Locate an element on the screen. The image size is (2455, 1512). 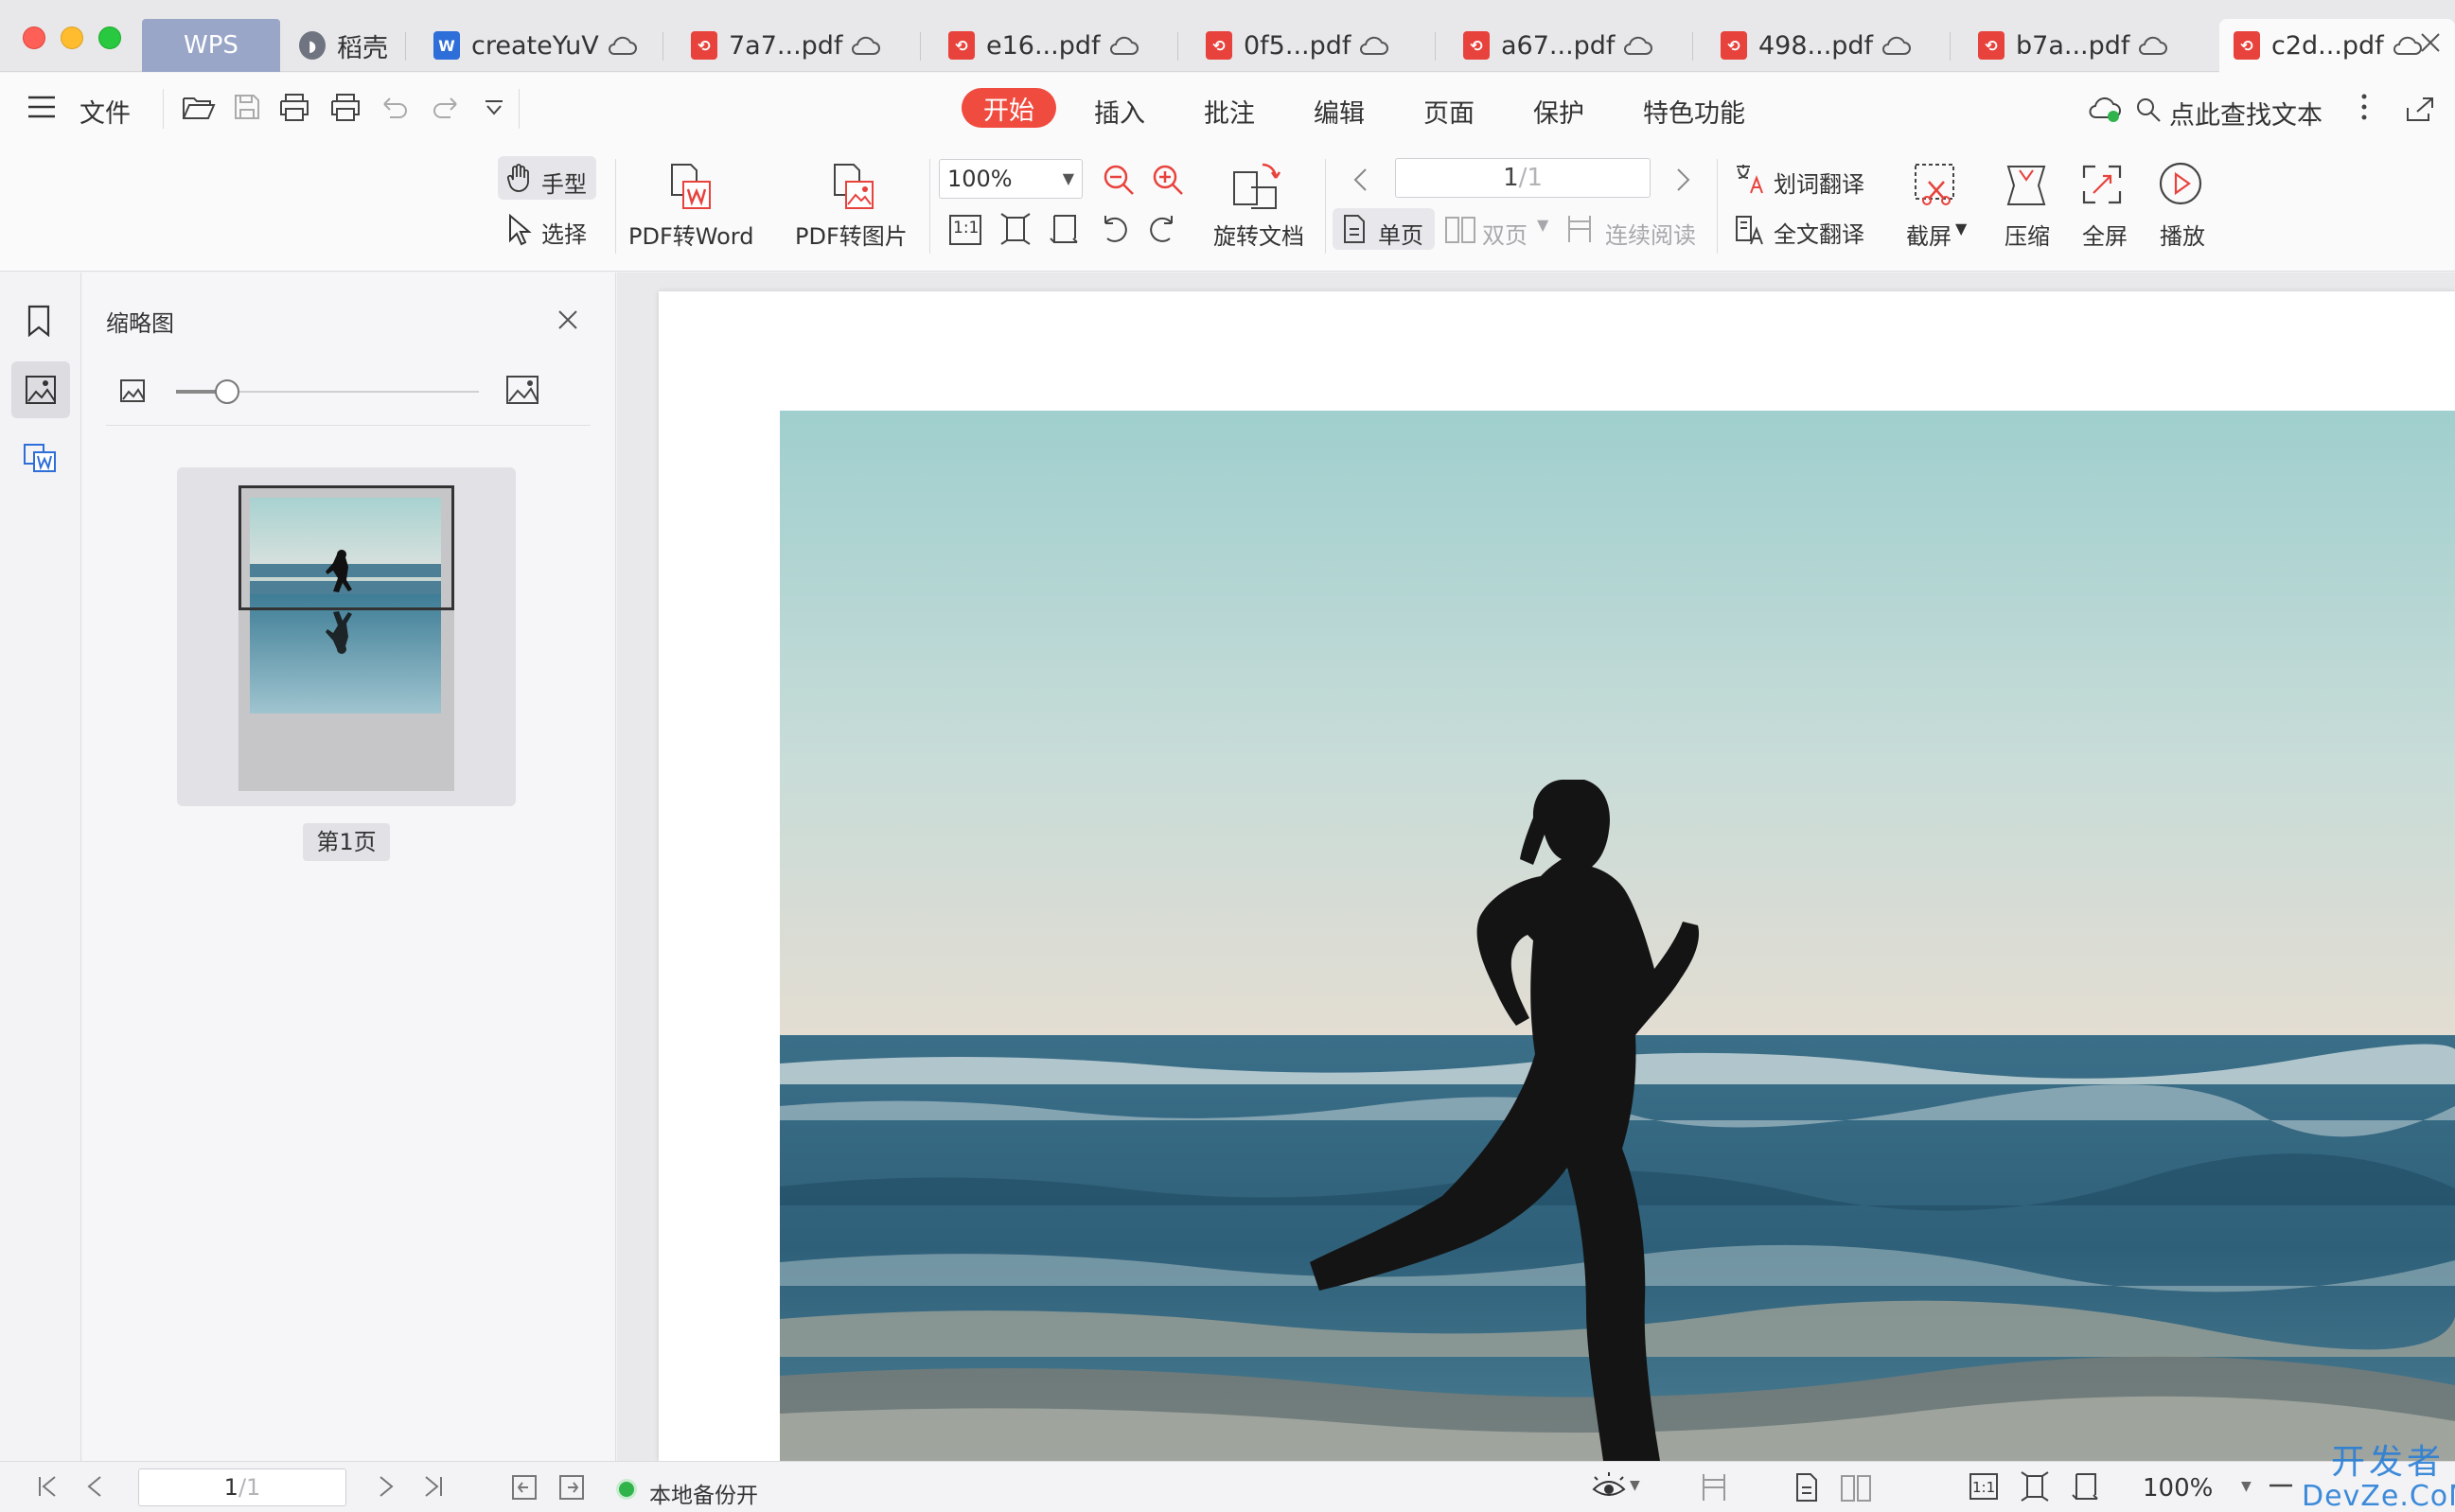
status-zoom-dropdown-icon: ▼ is located at coordinates (2246, 1486).